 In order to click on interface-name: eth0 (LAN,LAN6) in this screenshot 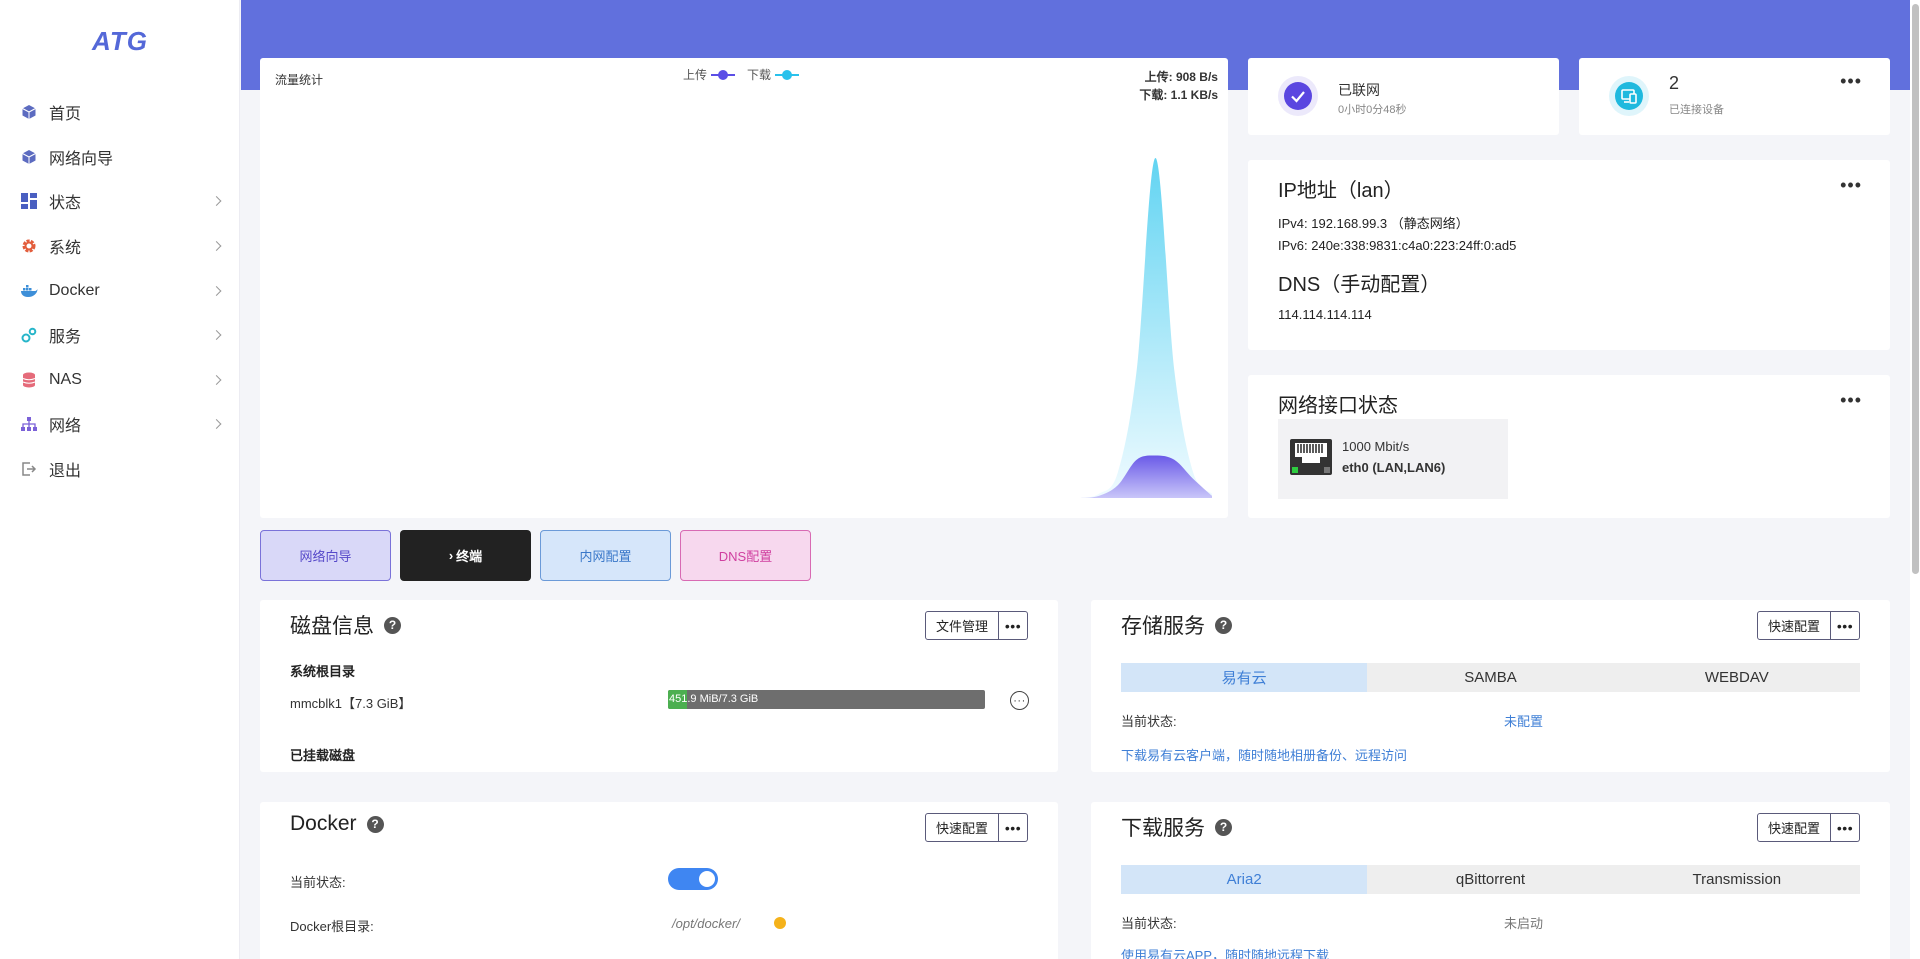, I will do `click(1394, 467)`.